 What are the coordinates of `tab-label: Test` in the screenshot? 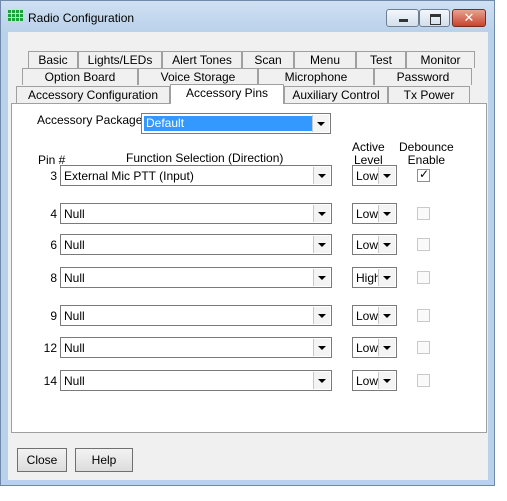 It's located at (380, 60).